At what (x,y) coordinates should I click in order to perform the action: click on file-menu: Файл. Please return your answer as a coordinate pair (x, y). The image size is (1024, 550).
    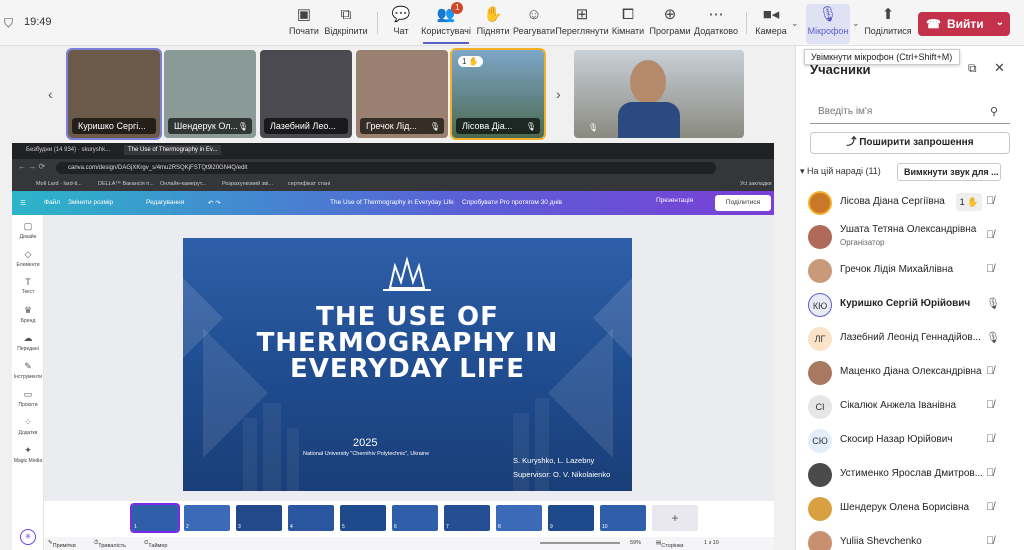
    Looking at the image, I should click on (52, 202).